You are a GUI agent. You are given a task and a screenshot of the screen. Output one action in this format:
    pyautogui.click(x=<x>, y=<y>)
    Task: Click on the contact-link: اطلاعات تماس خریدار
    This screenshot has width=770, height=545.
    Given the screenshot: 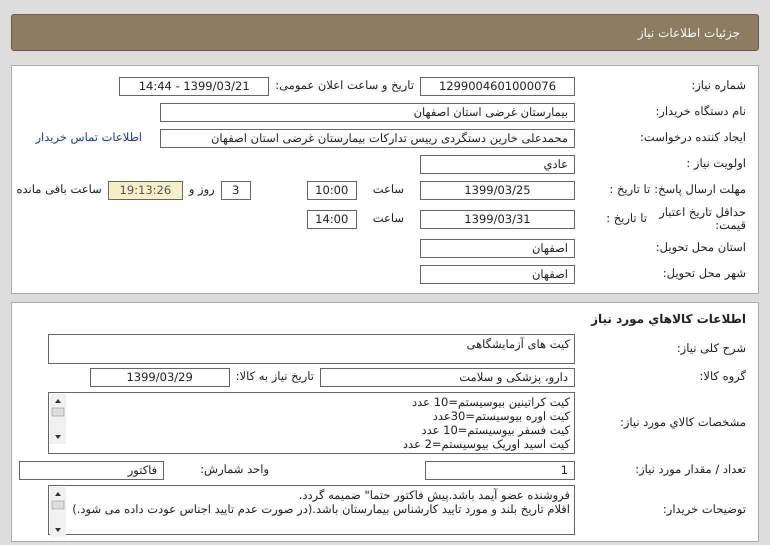 What is the action you would take?
    pyautogui.click(x=88, y=138)
    